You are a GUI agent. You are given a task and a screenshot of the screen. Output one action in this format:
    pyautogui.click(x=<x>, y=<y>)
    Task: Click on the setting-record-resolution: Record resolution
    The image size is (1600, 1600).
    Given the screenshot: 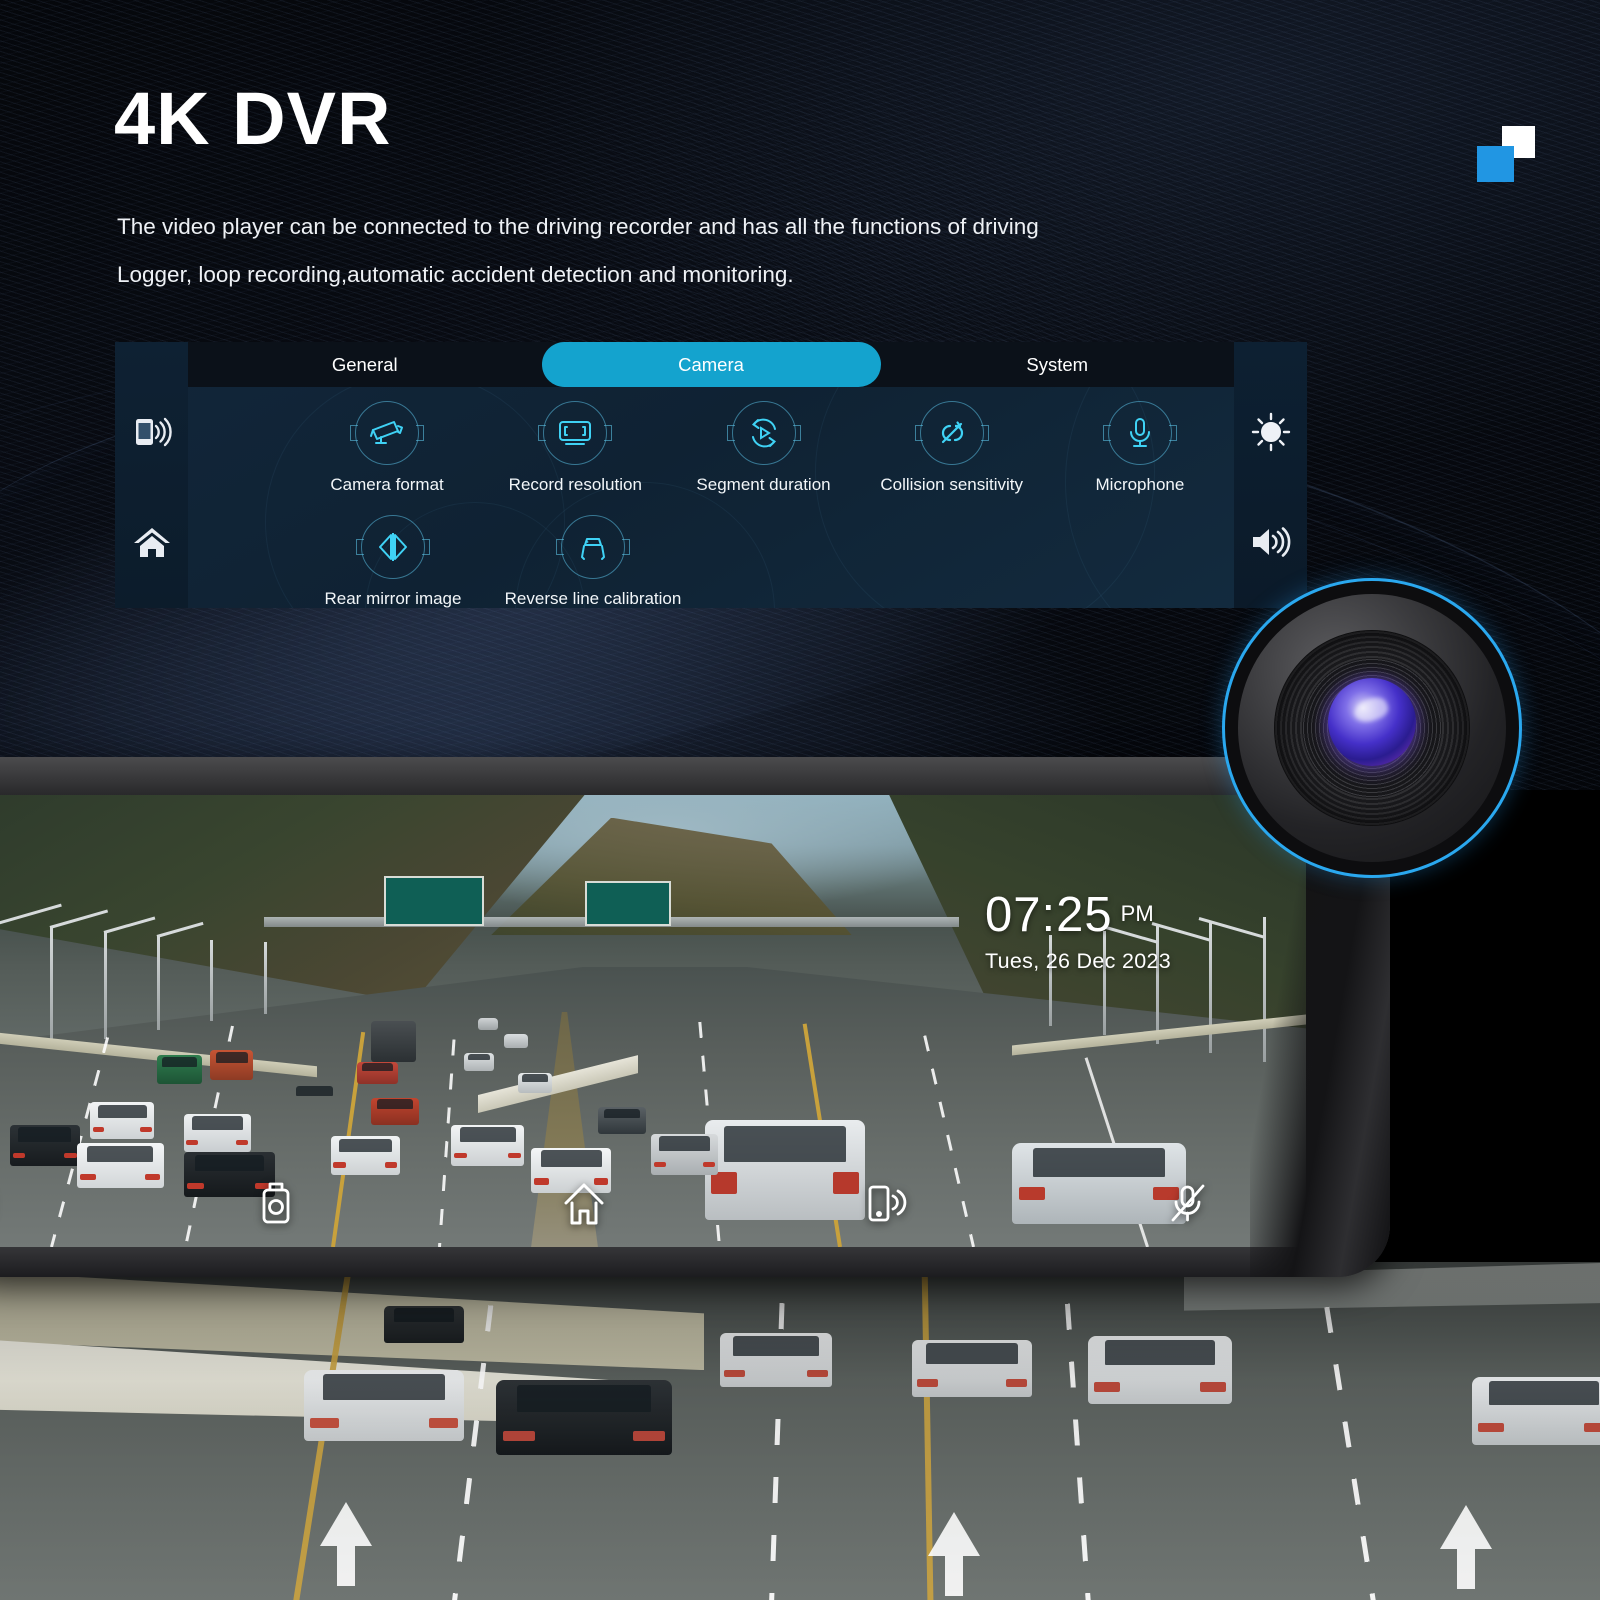 What is the action you would take?
    pyautogui.click(x=575, y=448)
    